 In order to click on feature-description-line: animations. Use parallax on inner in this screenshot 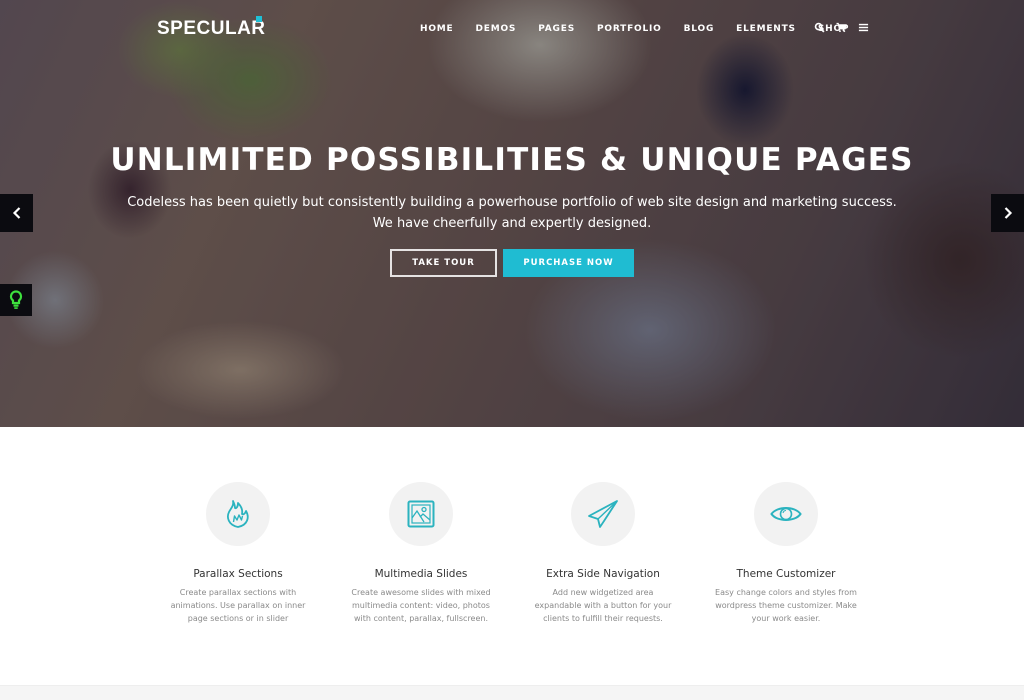, I will do `click(238, 605)`.